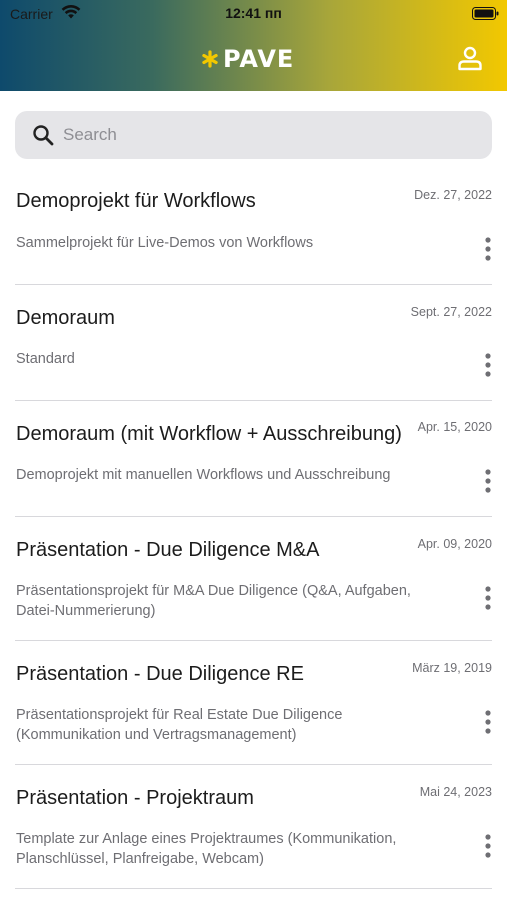 This screenshot has height=900, width=507. Describe the element at coordinates (136, 201) in the screenshot. I see `project-title: Demoprojekt für Workflows` at that location.